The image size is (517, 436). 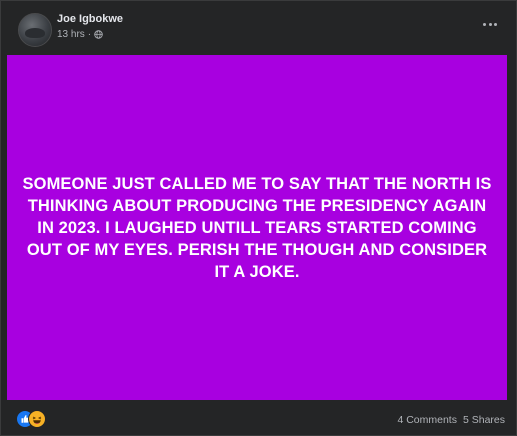 I want to click on shares-count: 5 Shares, so click(x=484, y=420).